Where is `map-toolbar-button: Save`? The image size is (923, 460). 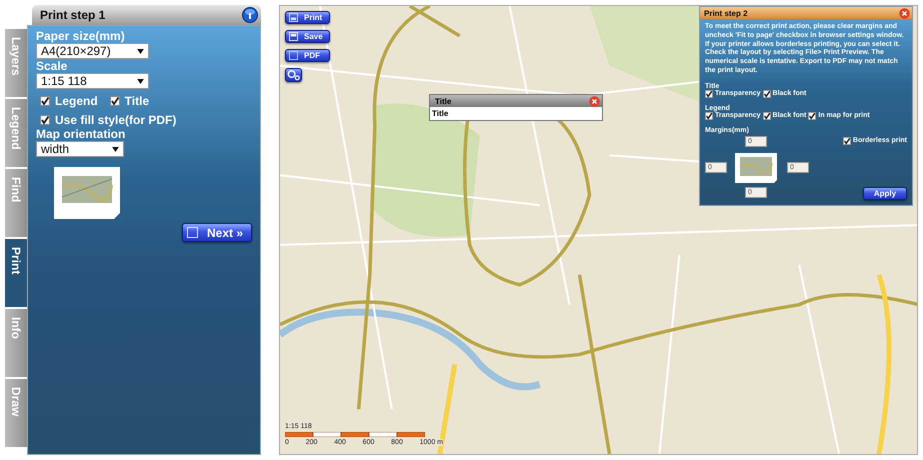 map-toolbar-button: Save is located at coordinates (307, 36).